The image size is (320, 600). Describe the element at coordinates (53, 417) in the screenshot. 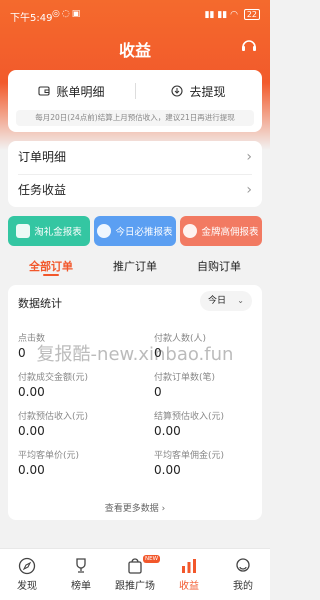

I see `metric-label: 付款预估收入(元)` at that location.